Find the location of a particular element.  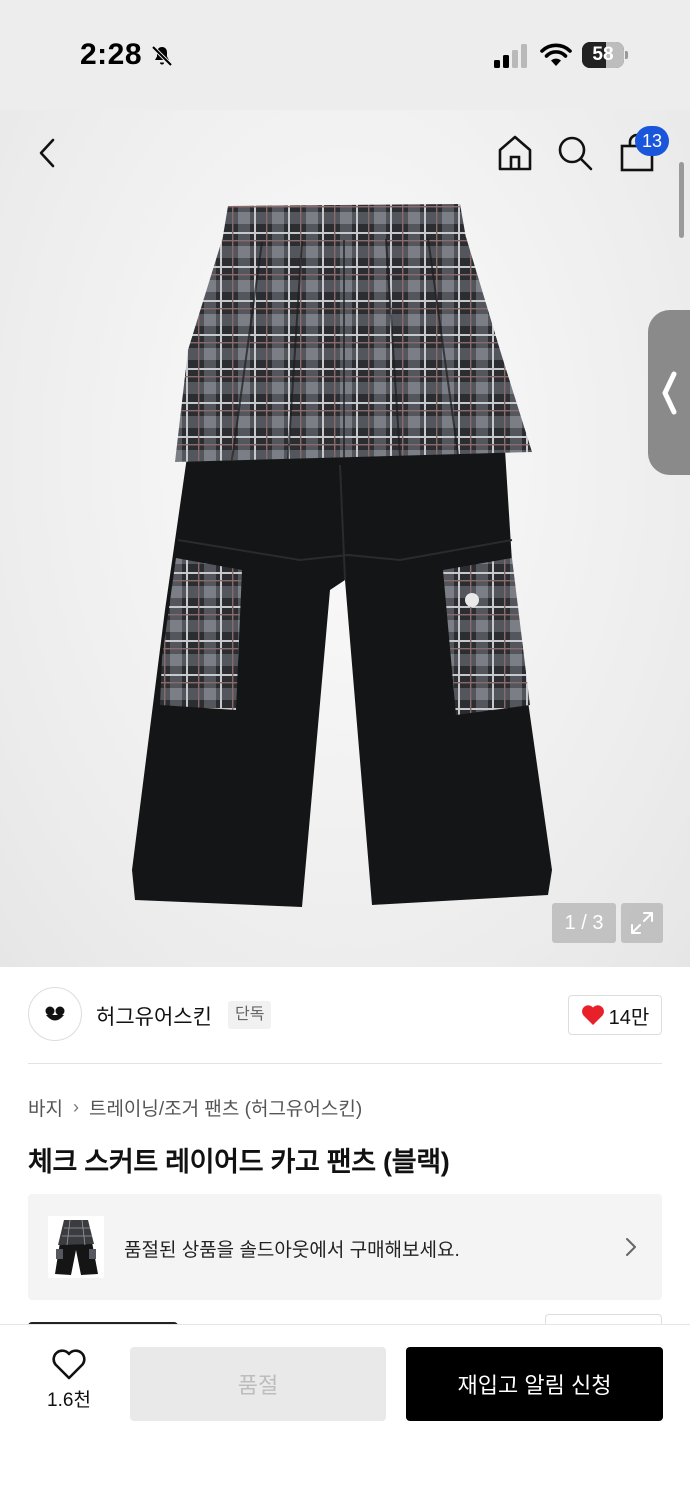

breadcrumb-category: 바지 is located at coordinates (45, 1107).